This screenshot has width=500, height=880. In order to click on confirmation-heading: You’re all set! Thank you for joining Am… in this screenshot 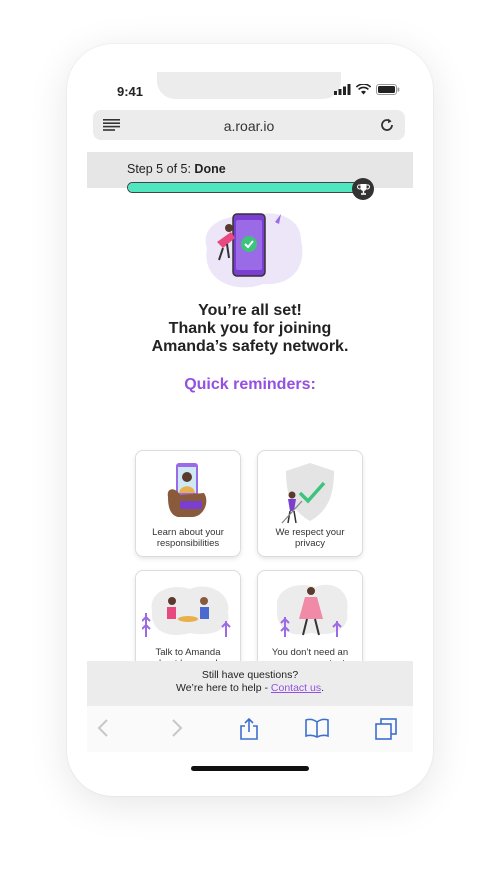, I will do `click(250, 329)`.